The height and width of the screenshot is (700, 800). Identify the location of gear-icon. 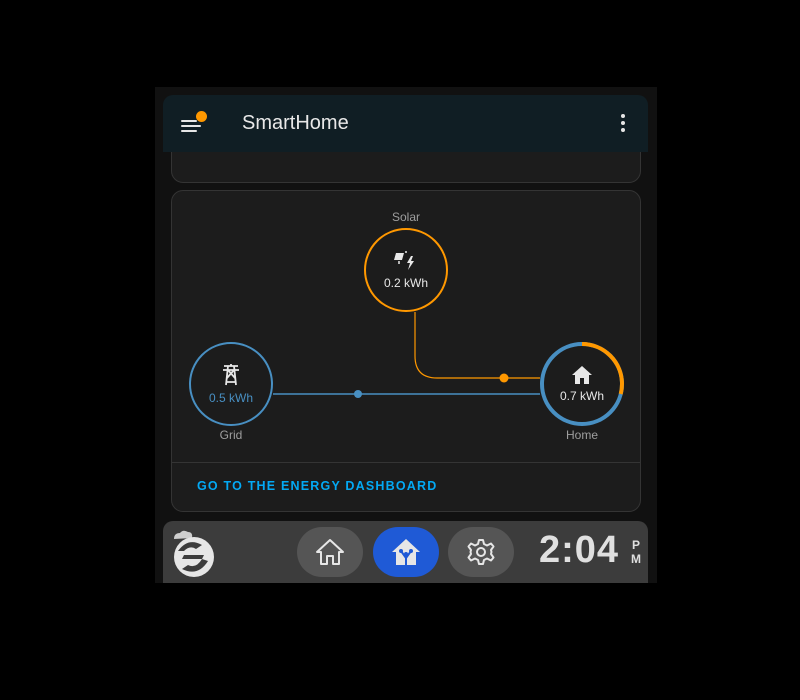
(481, 552).